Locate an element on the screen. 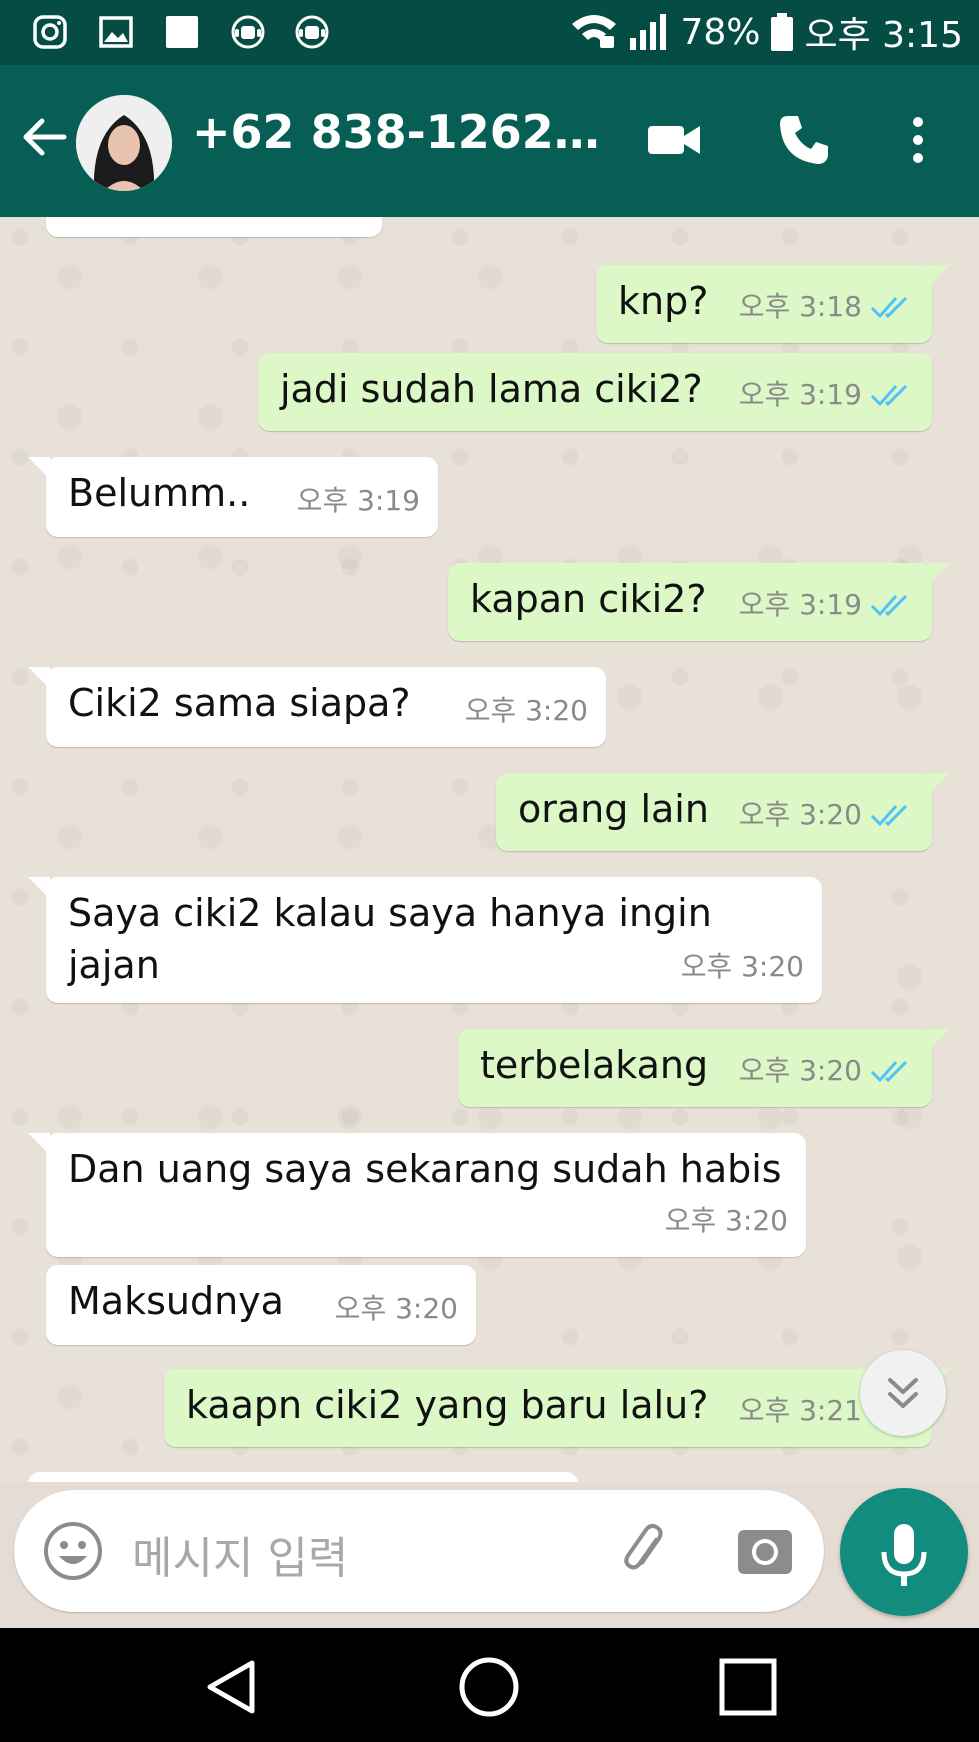 This screenshot has width=979, height=1742. nav-recents-icon is located at coordinates (748, 1687).